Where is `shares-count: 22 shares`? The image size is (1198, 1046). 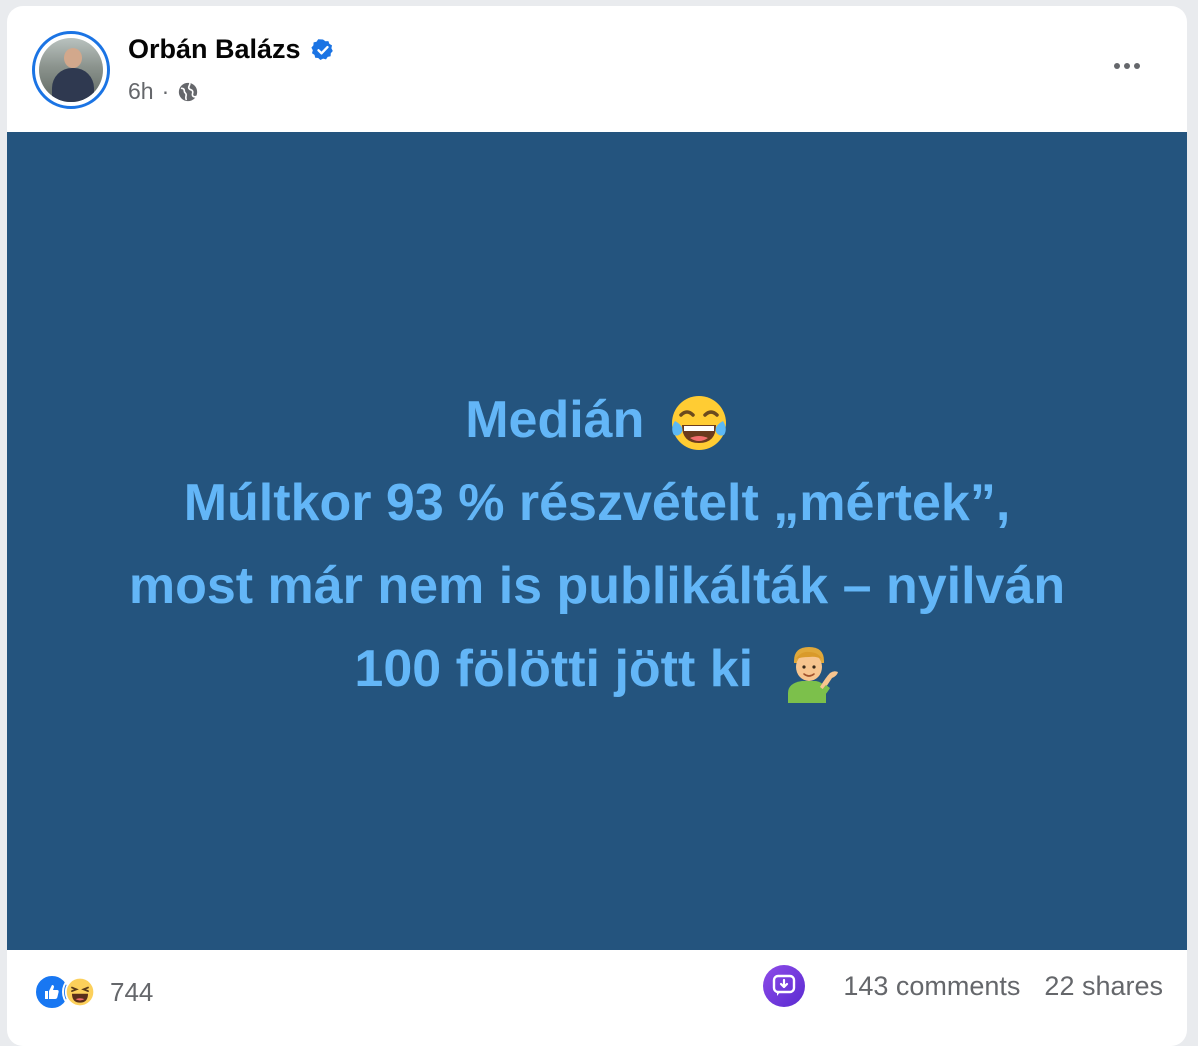
shares-count: 22 shares is located at coordinates (1103, 986).